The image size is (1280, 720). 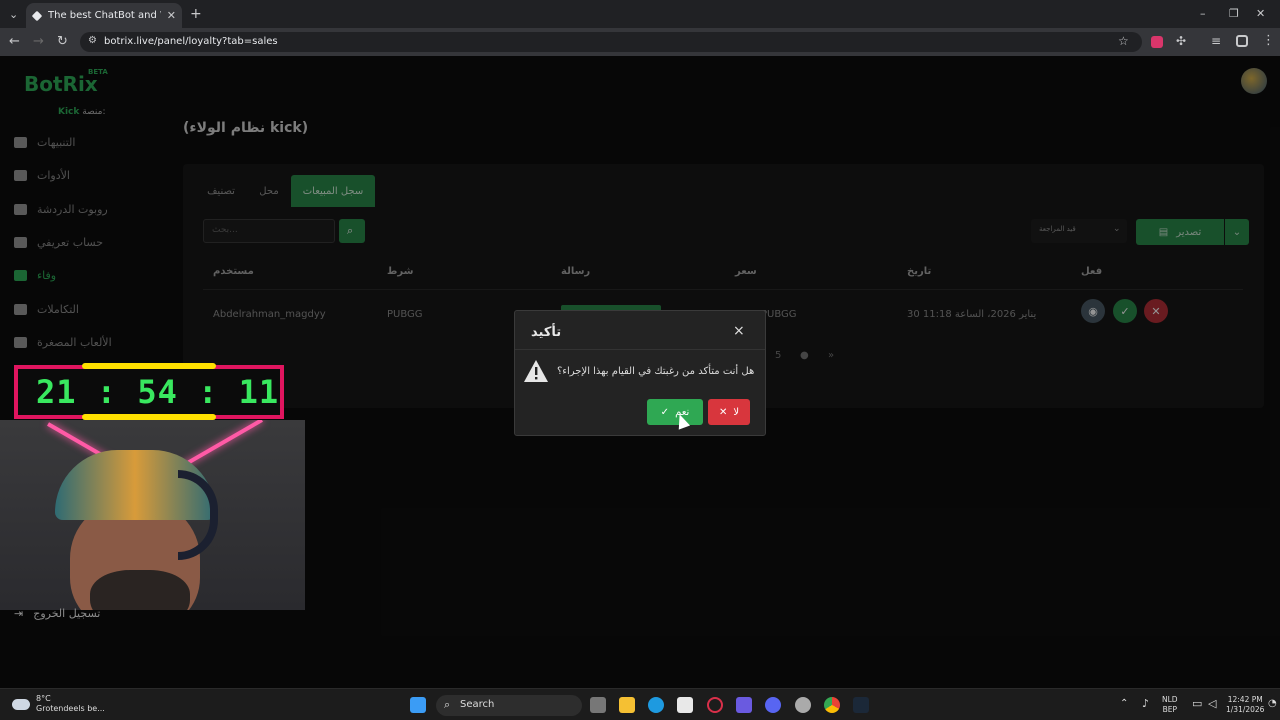 What do you see at coordinates (1157, 42) in the screenshot?
I see `extension-icon` at bounding box center [1157, 42].